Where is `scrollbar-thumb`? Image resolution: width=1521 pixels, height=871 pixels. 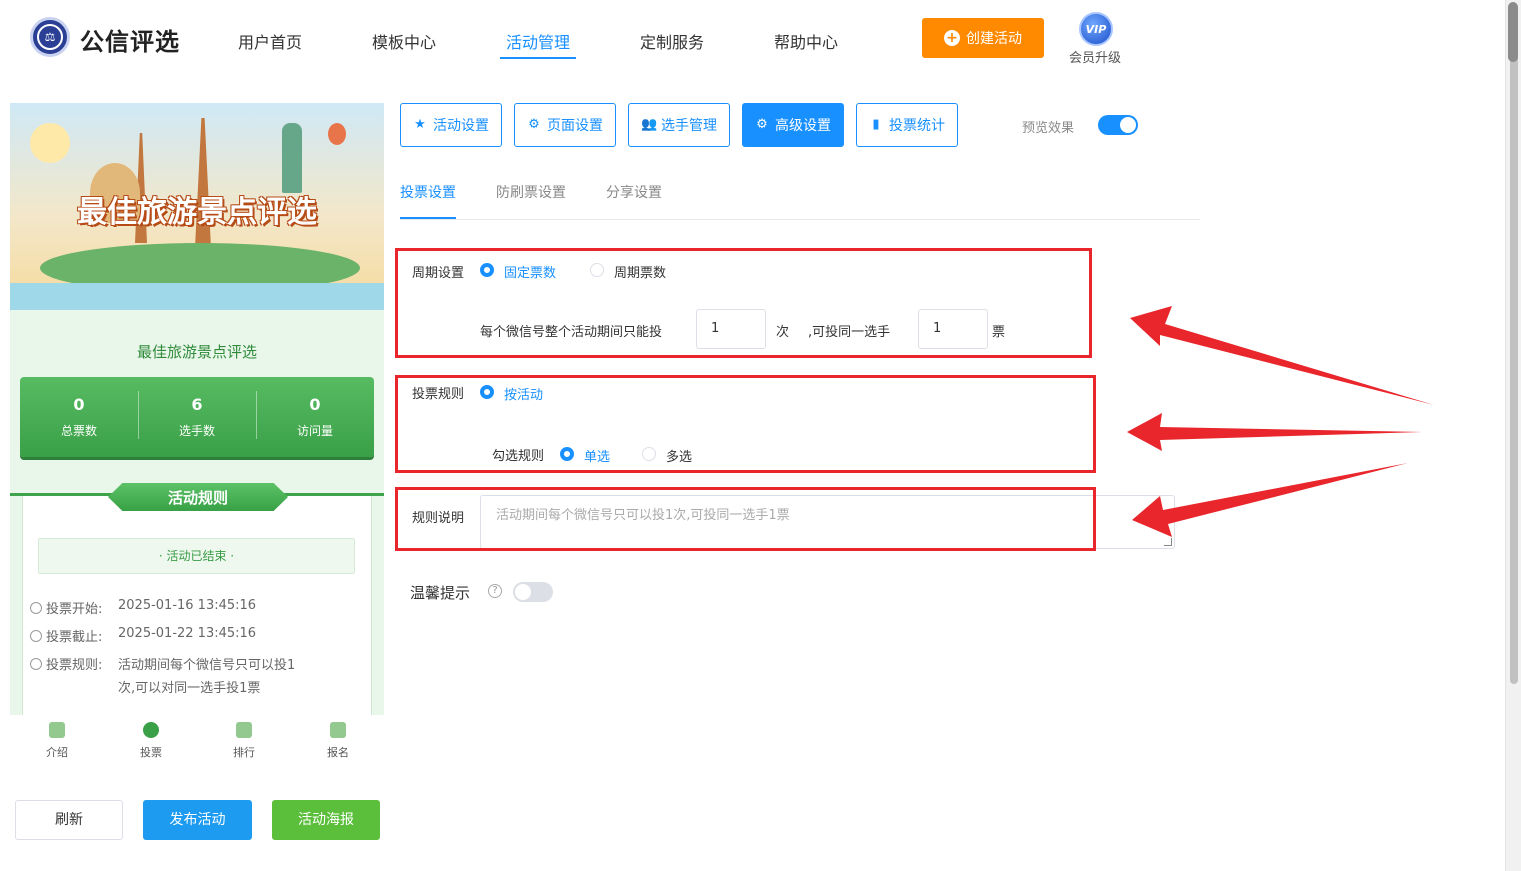
scrollbar-thumb is located at coordinates (1514, 344).